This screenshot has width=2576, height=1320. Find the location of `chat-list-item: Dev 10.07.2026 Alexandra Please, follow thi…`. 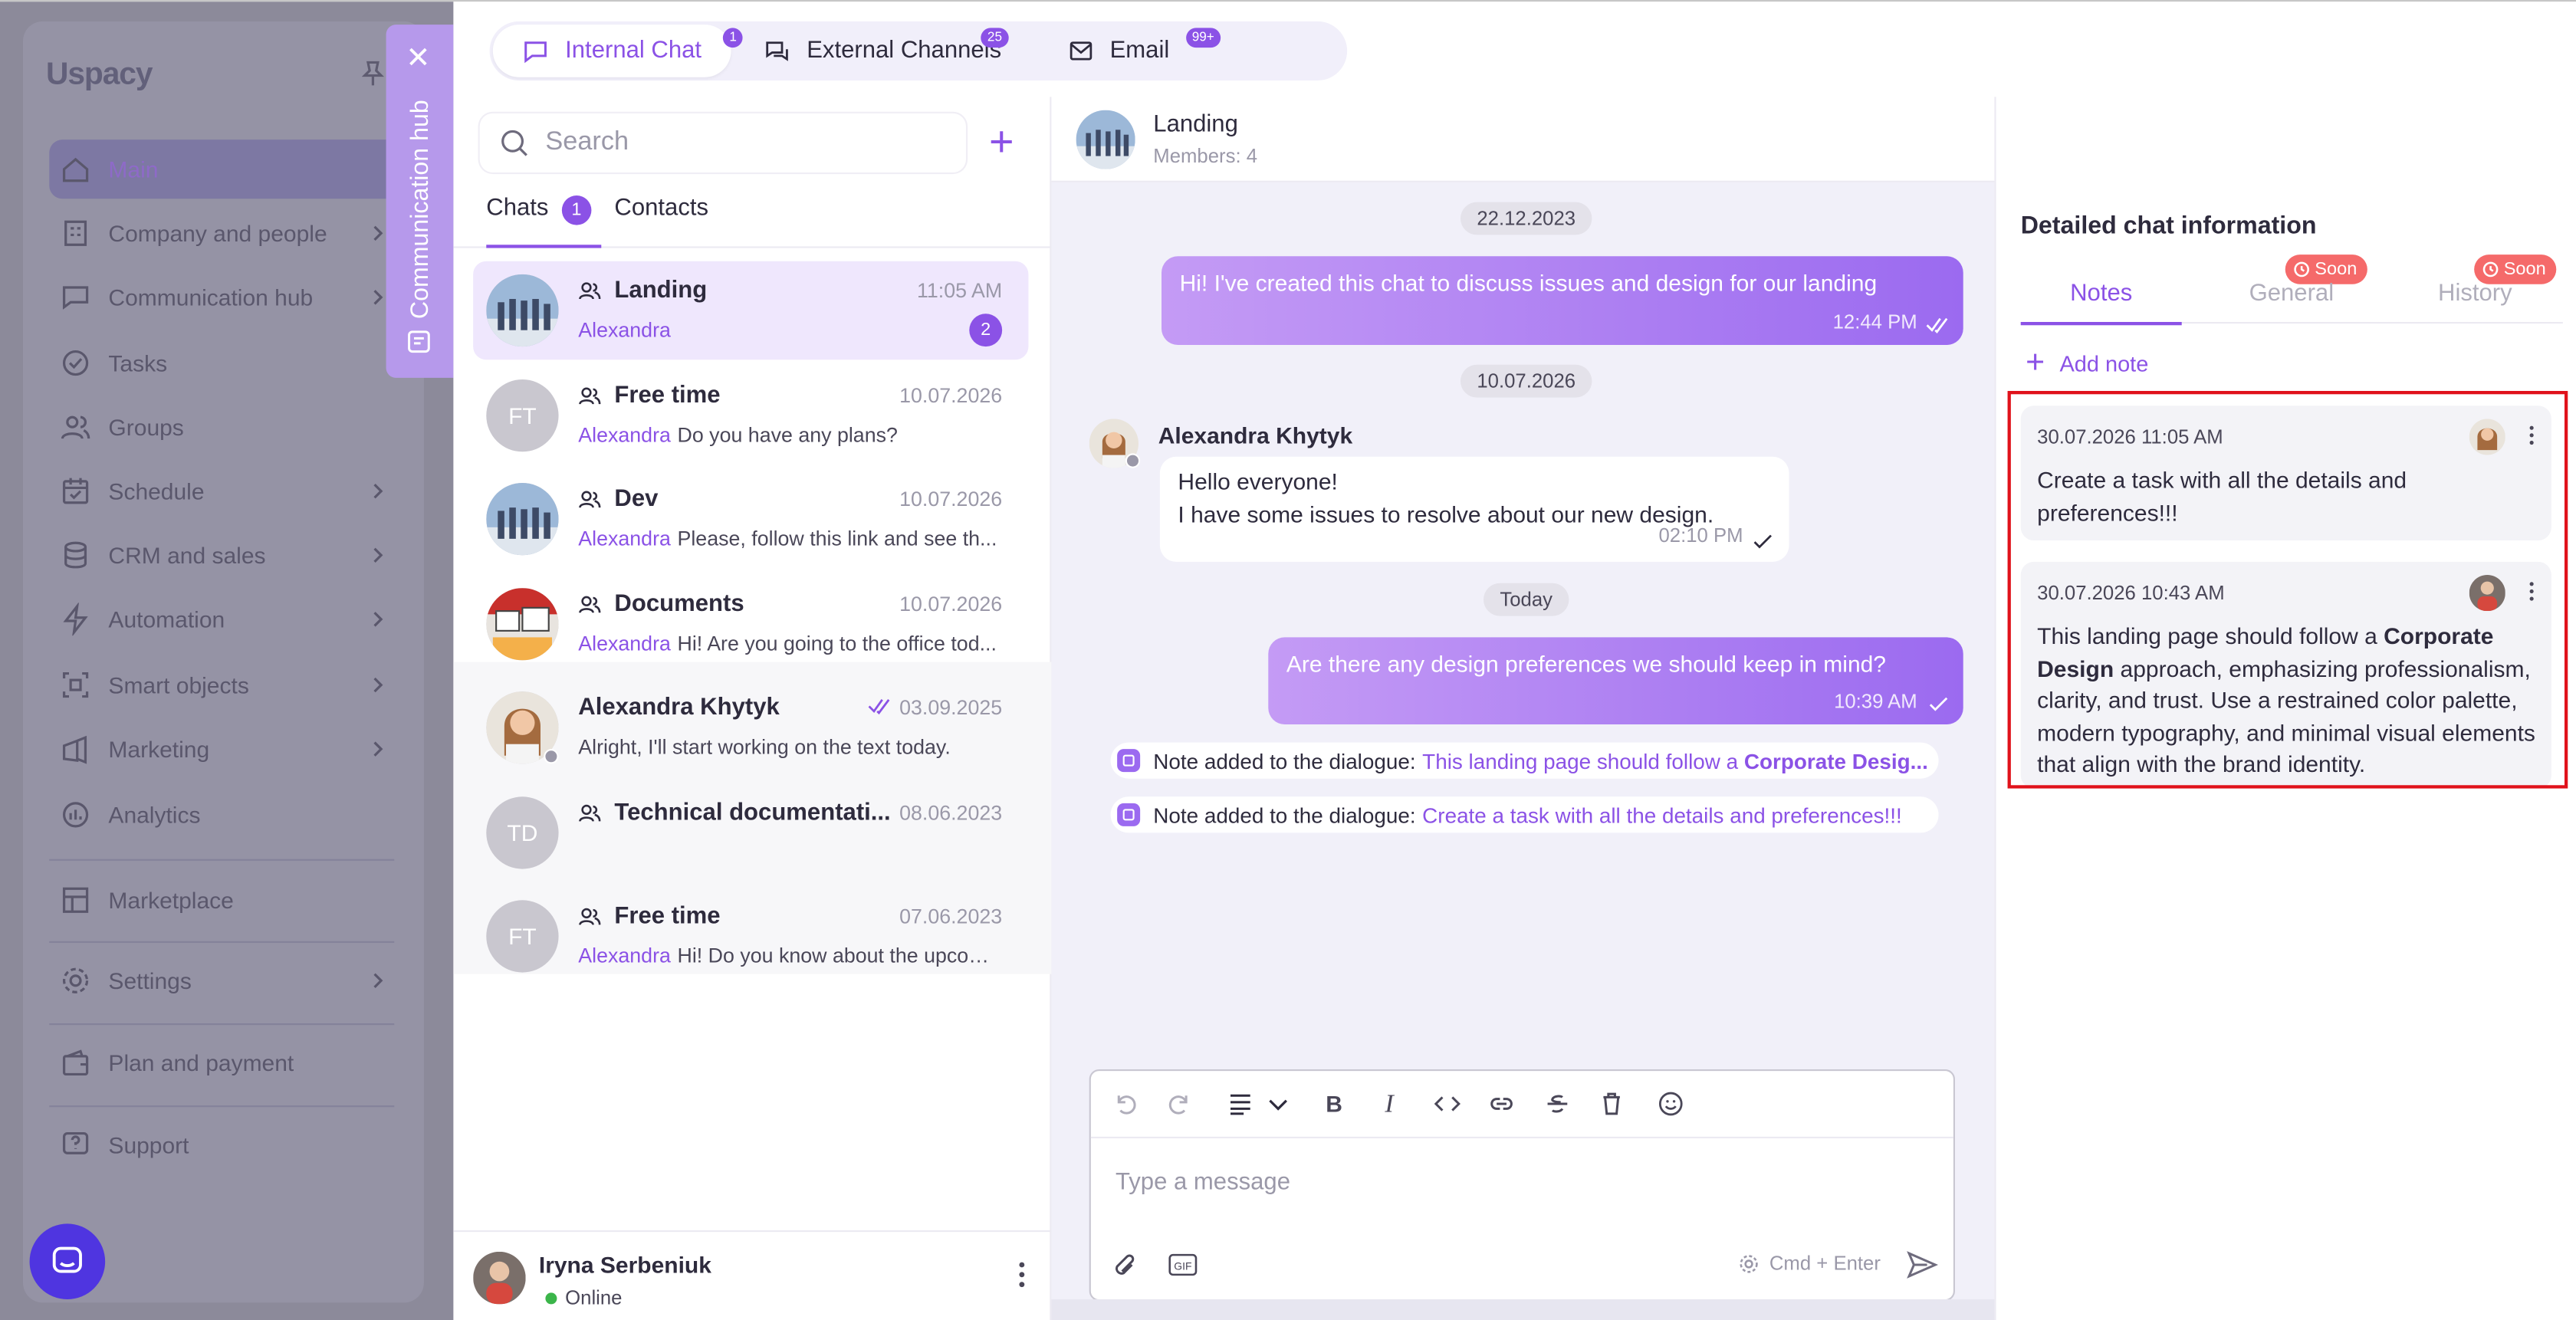

chat-list-item: Dev 10.07.2026 Alexandra Please, follow thi… is located at coordinates (750, 519).